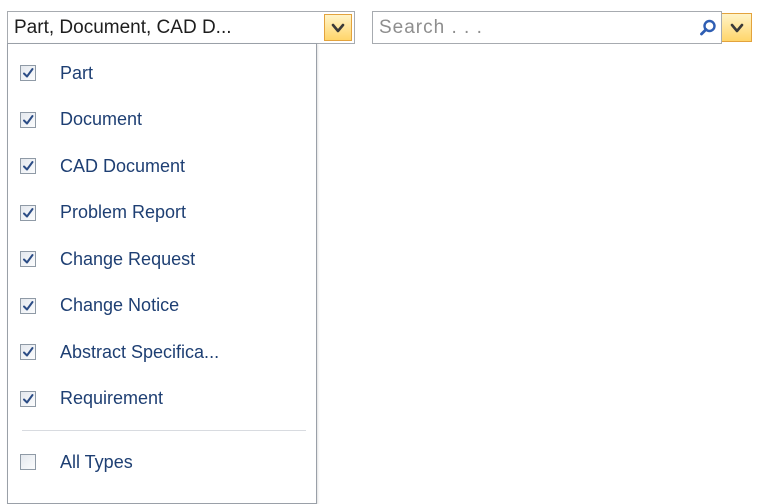 Image resolution: width=759 pixels, height=504 pixels. I want to click on type-selector-dropdown-button, so click(338, 27).